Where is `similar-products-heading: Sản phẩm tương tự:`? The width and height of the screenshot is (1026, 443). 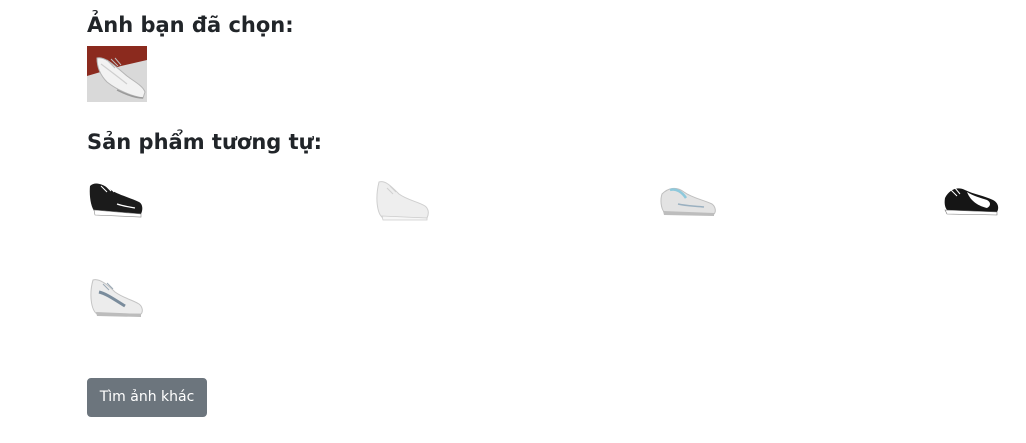
similar-products-heading: Sản phẩm tương tự: is located at coordinates (204, 142).